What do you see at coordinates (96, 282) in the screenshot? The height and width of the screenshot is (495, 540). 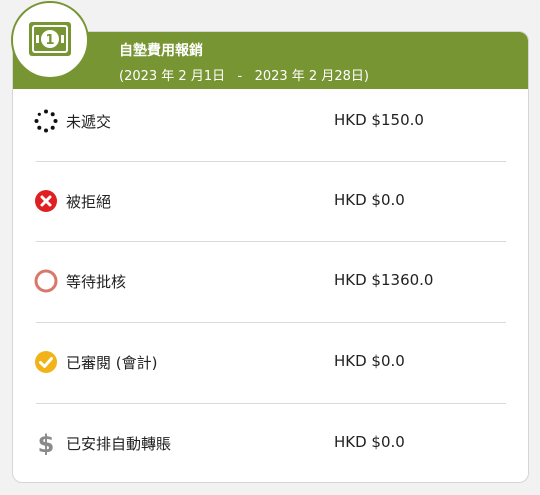 I see `status-label: 等待批核` at bounding box center [96, 282].